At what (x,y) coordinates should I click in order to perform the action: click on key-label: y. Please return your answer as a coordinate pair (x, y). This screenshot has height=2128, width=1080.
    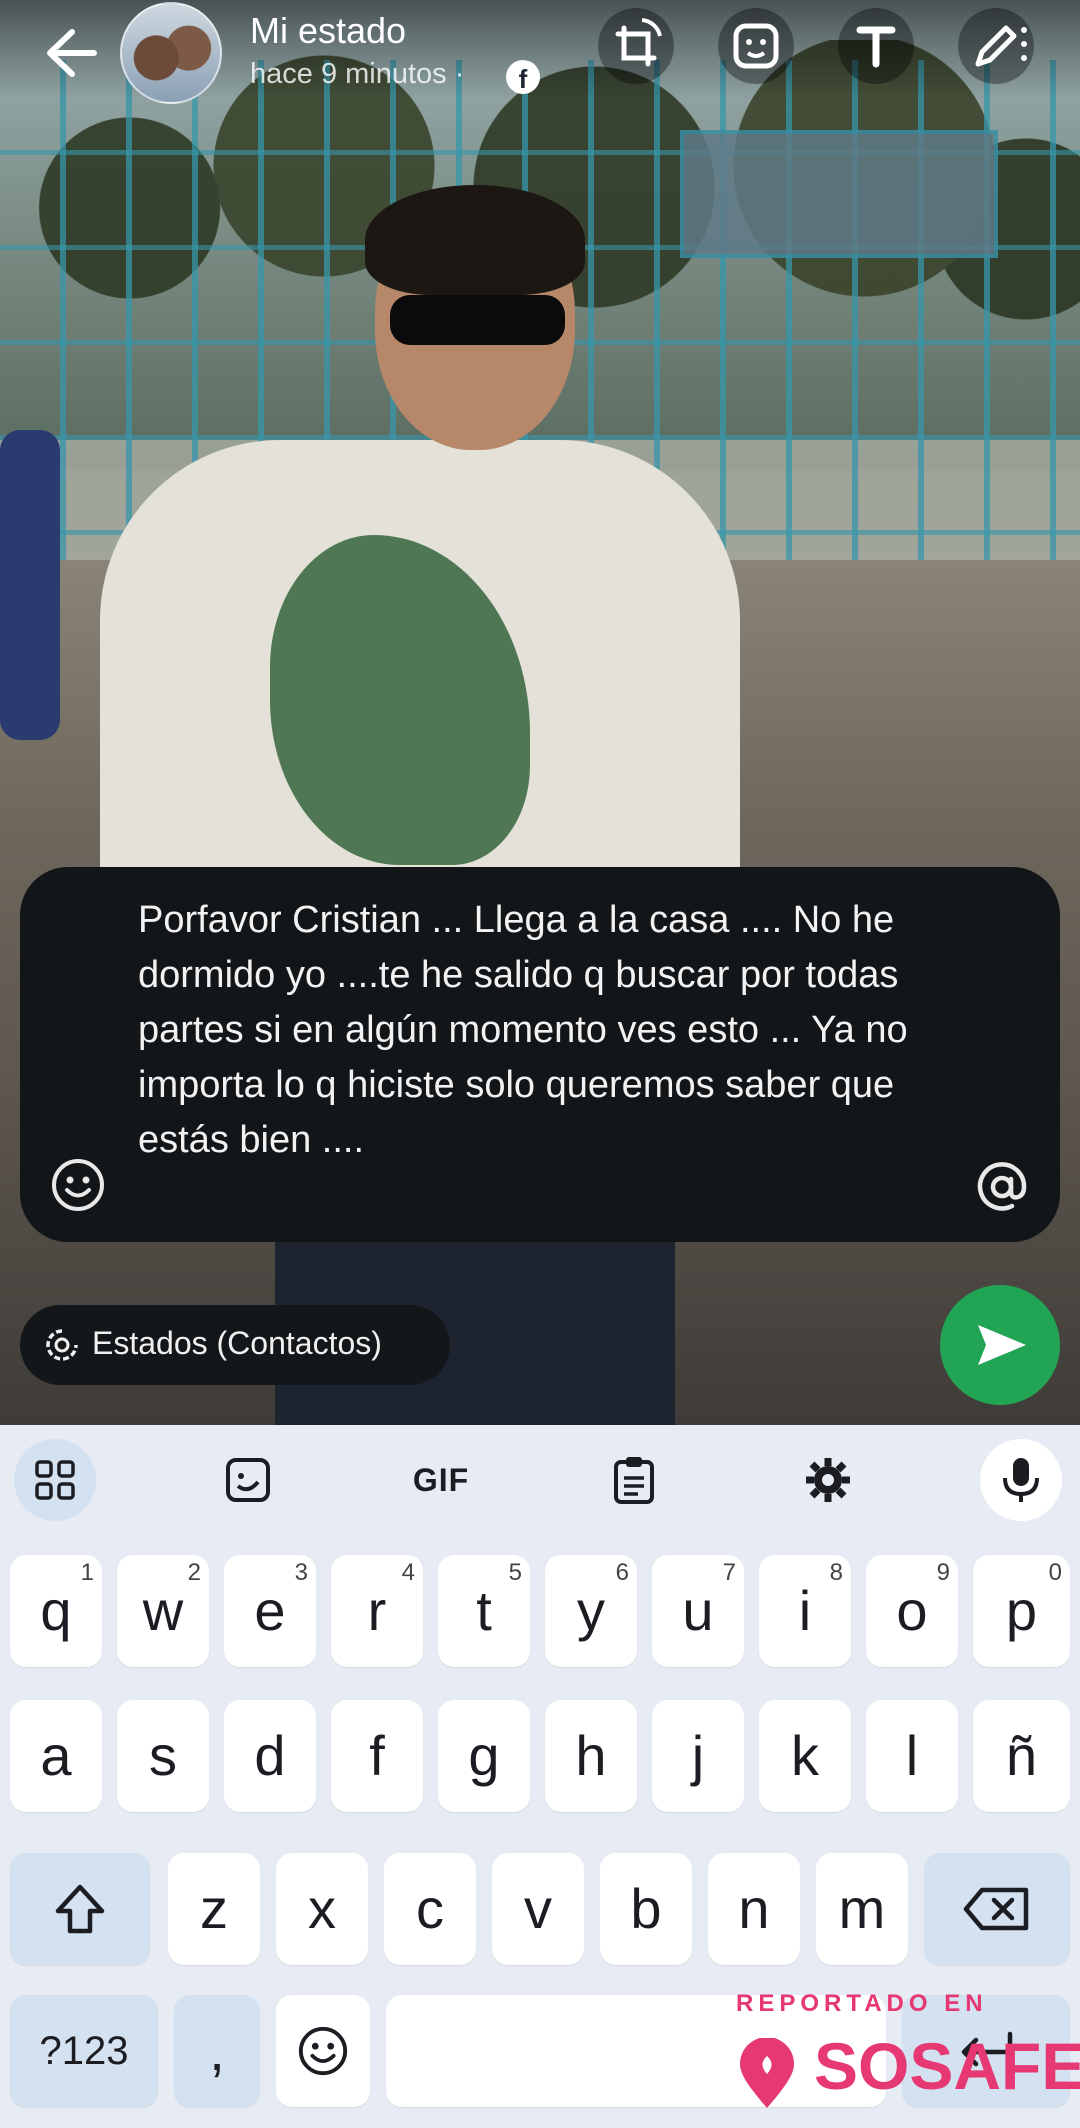
    Looking at the image, I should click on (591, 1610).